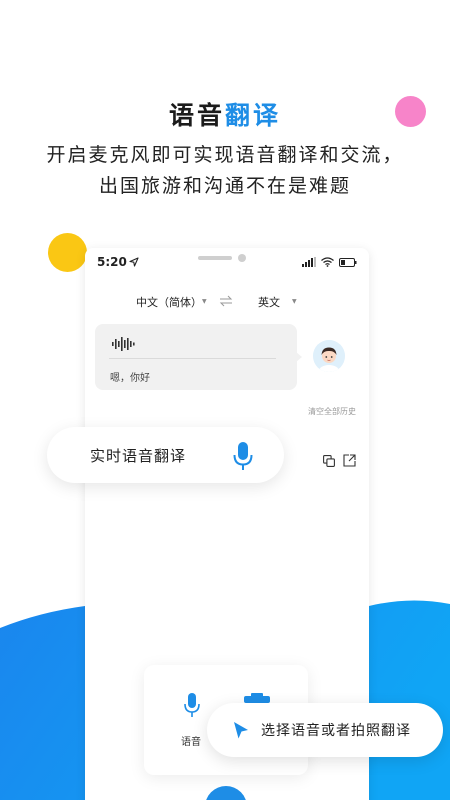  I want to click on target-language: 英文, so click(269, 302).